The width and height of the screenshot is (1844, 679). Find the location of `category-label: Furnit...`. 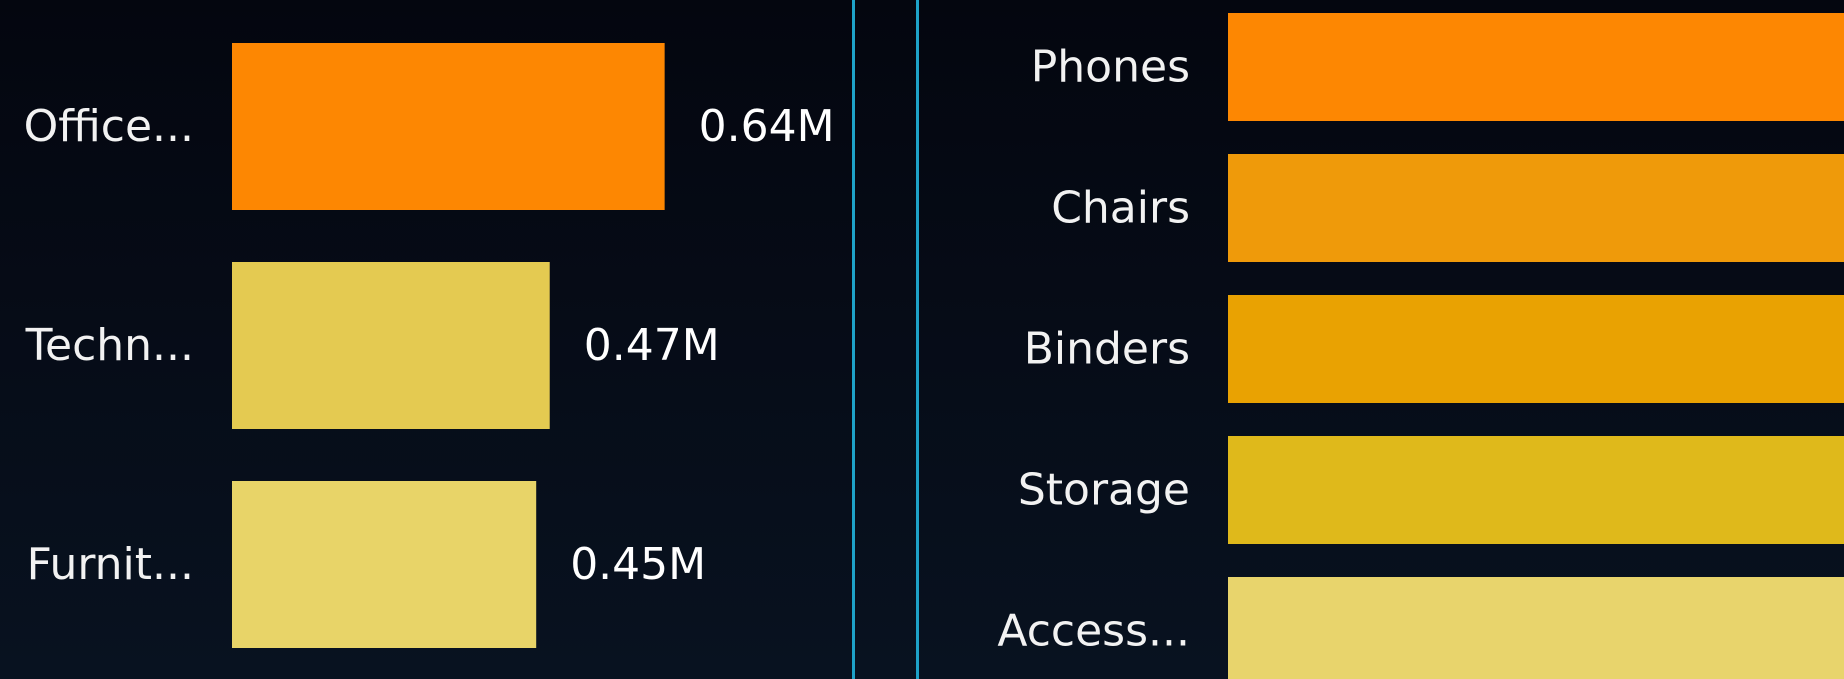

category-label: Furnit... is located at coordinates (110, 564).